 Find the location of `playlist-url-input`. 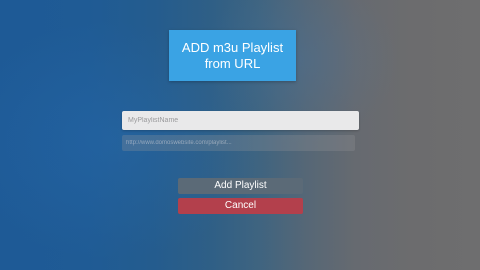

playlist-url-input is located at coordinates (238, 143).